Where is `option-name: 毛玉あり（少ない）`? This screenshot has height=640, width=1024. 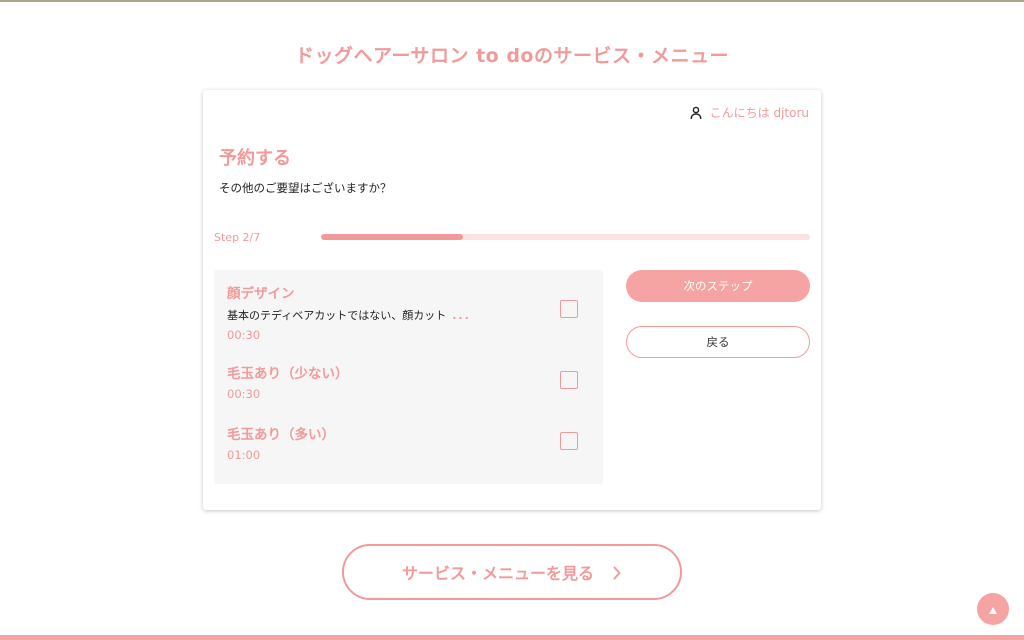
option-name: 毛玉あり（少ない） is located at coordinates (288, 374).